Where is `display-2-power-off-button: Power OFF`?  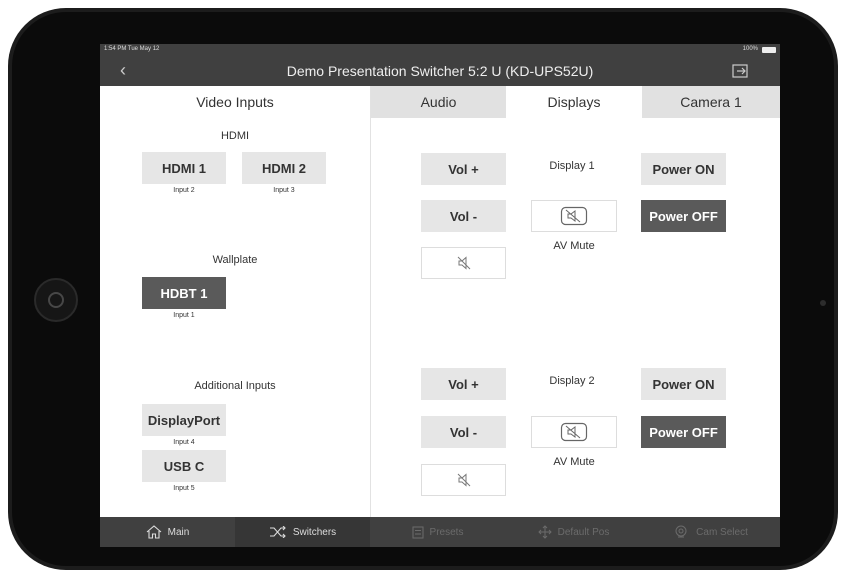
display-2-power-off-button: Power OFF is located at coordinates (683, 432).